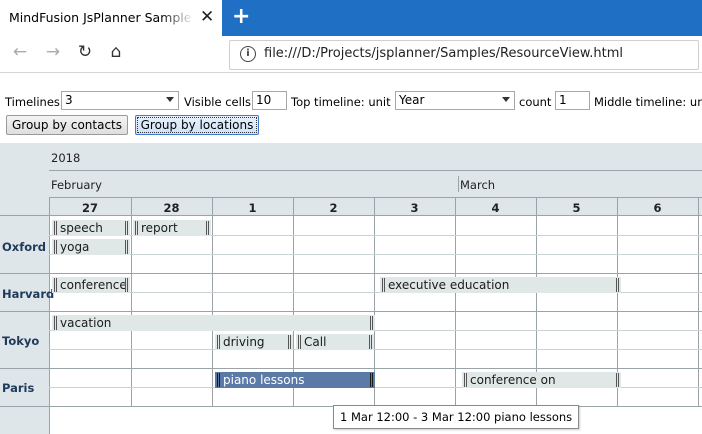 Image resolution: width=702 pixels, height=434 pixels. What do you see at coordinates (171, 208) in the screenshot?
I see `day-cell: 28` at bounding box center [171, 208].